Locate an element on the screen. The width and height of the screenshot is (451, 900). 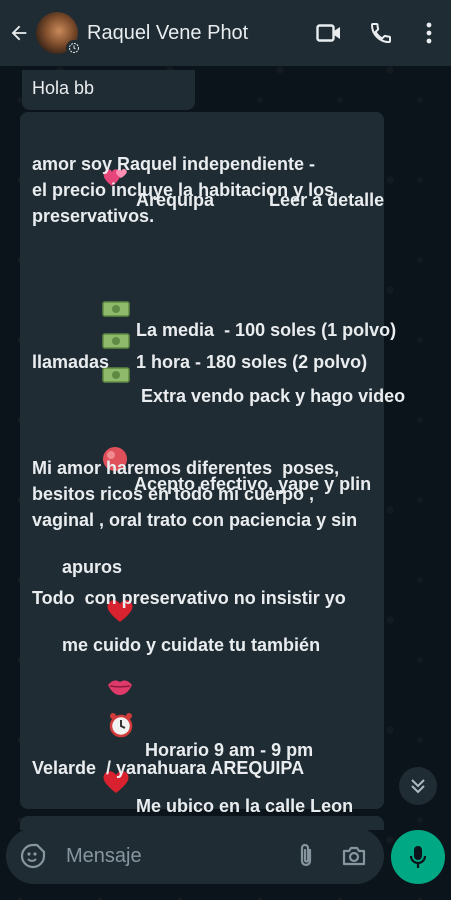
message-composer: Mensaje is located at coordinates (195, 856).